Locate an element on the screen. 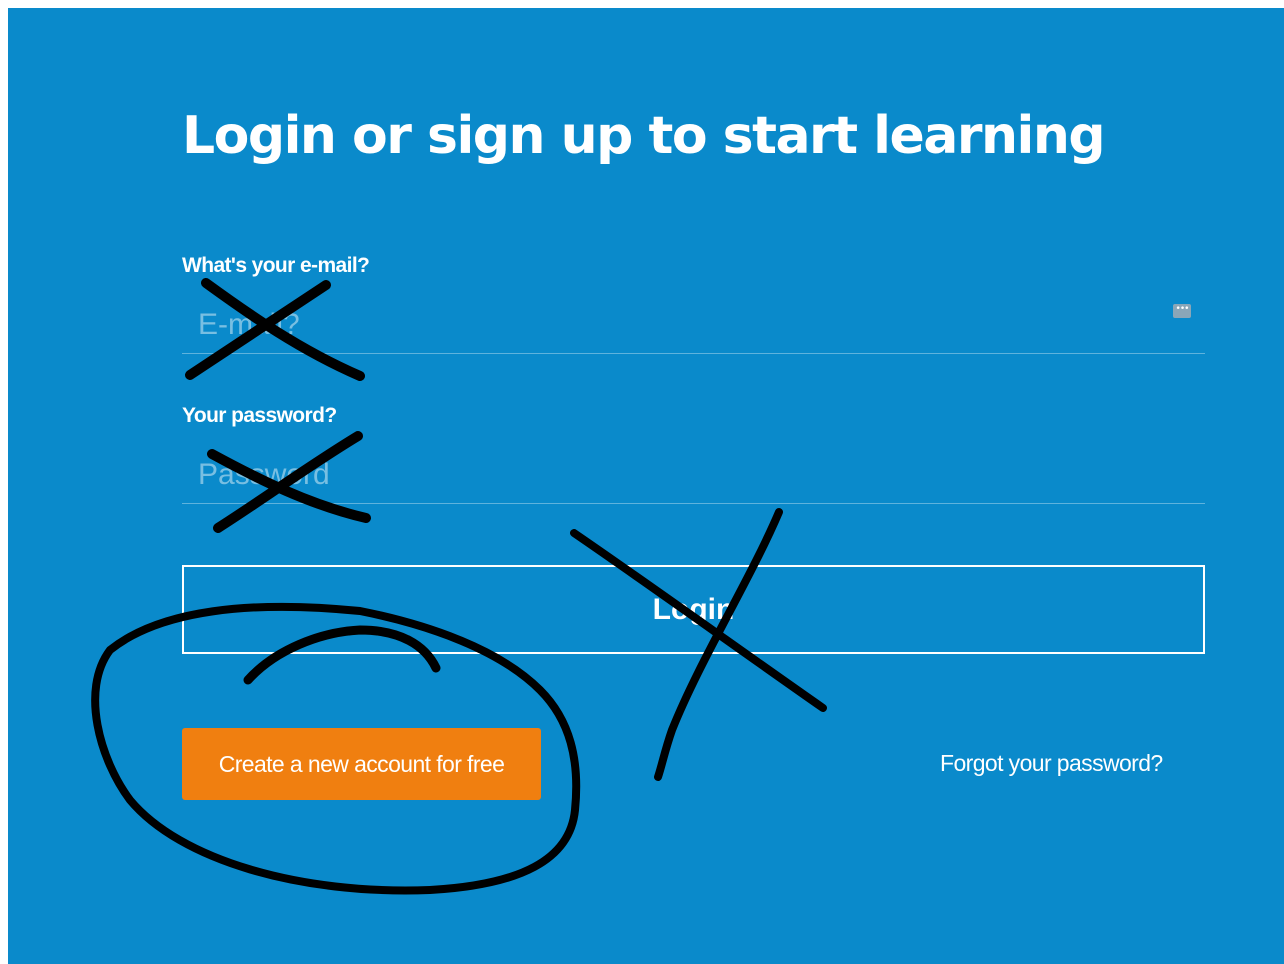 The width and height of the screenshot is (1284, 964). password-label: Your password? is located at coordinates (259, 415).